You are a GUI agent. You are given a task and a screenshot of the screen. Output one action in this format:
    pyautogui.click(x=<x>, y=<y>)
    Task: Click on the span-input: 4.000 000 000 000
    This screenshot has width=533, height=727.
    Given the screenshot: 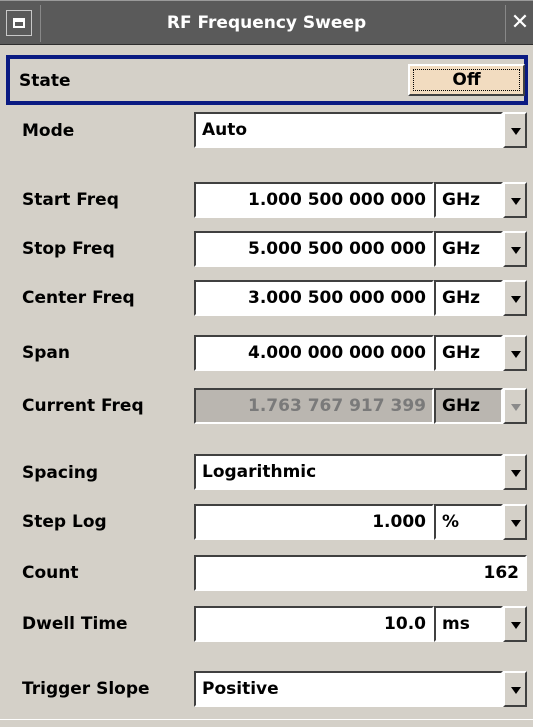 What is the action you would take?
    pyautogui.click(x=314, y=353)
    